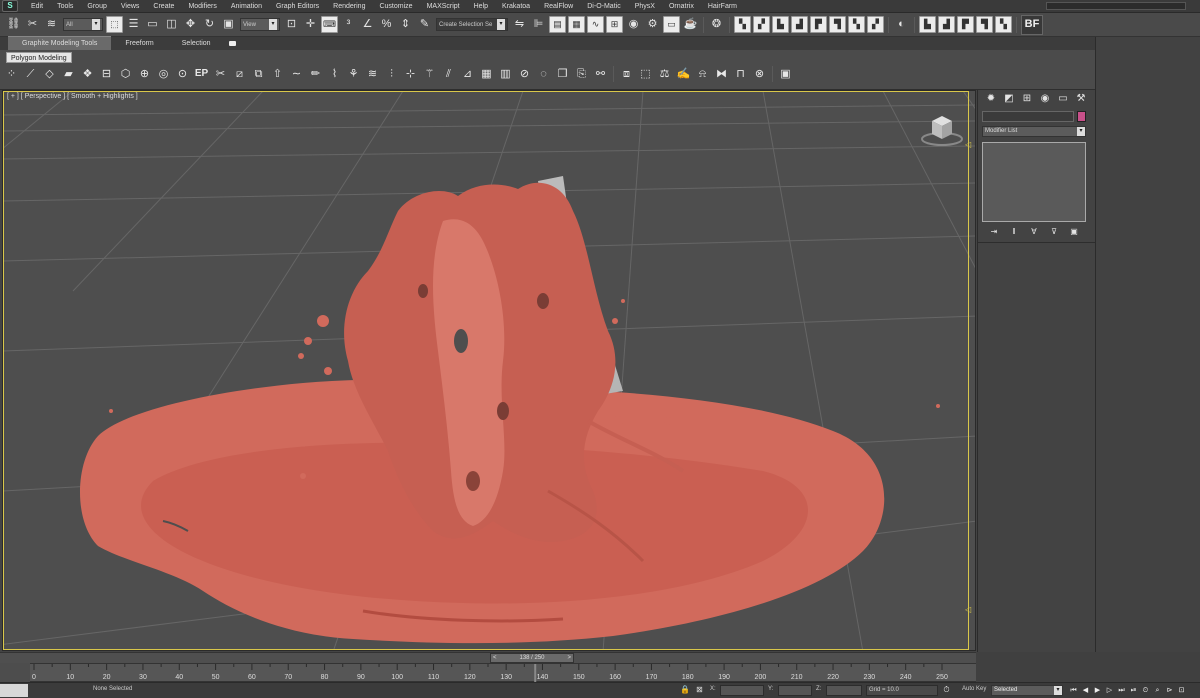  I want to click on modifier-list-dropdown: Modifier List ▾, so click(1034, 131).